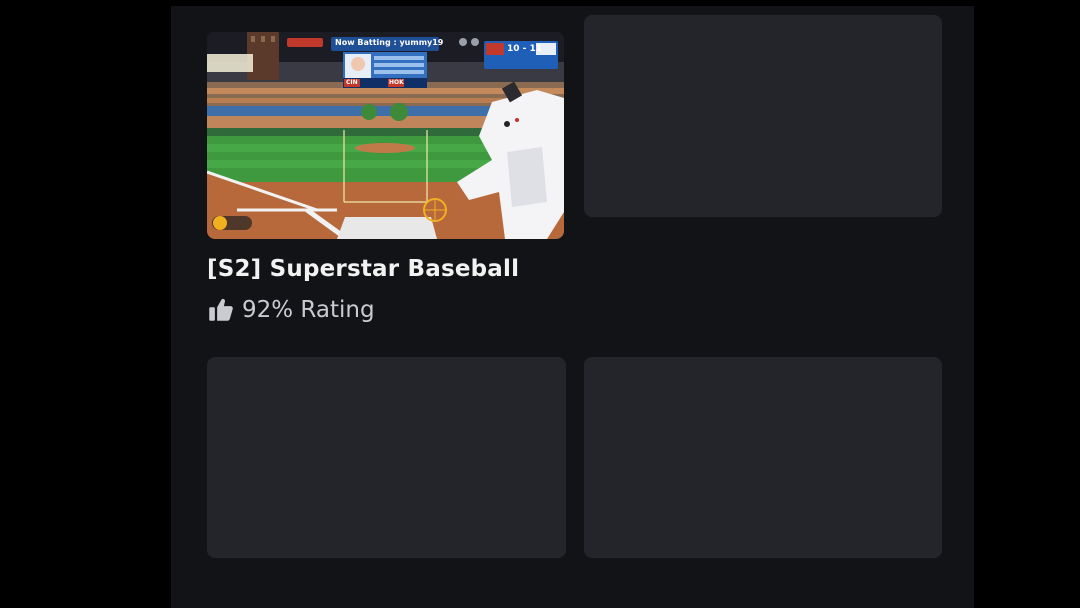 The width and height of the screenshot is (1080, 608). What do you see at coordinates (221, 309) in the screenshot?
I see `thumbs-up-icon` at bounding box center [221, 309].